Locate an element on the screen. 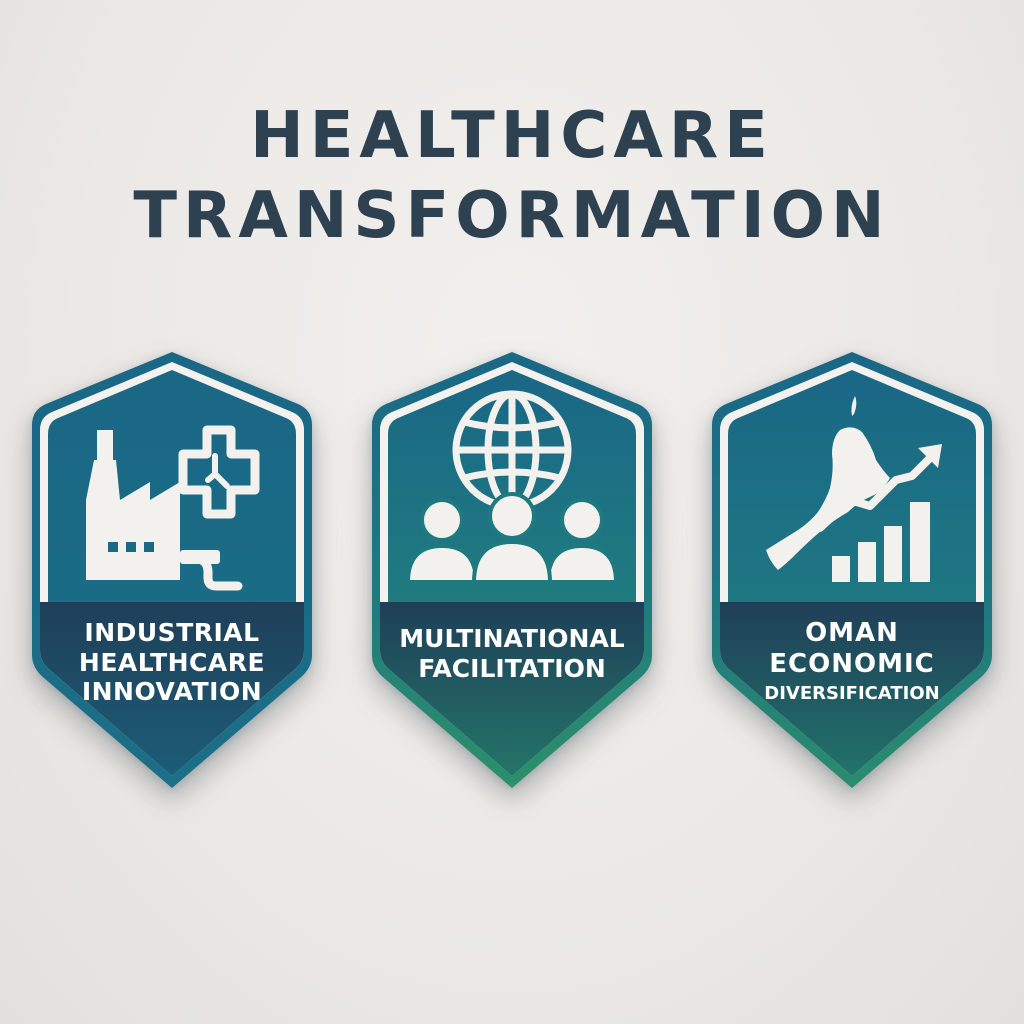 Image resolution: width=1024 pixels, height=1024 pixels. badge-industrial-healthcare-innovation: INDUSTRIAL HEALTHCARE INNOVATION is located at coordinates (172, 570).